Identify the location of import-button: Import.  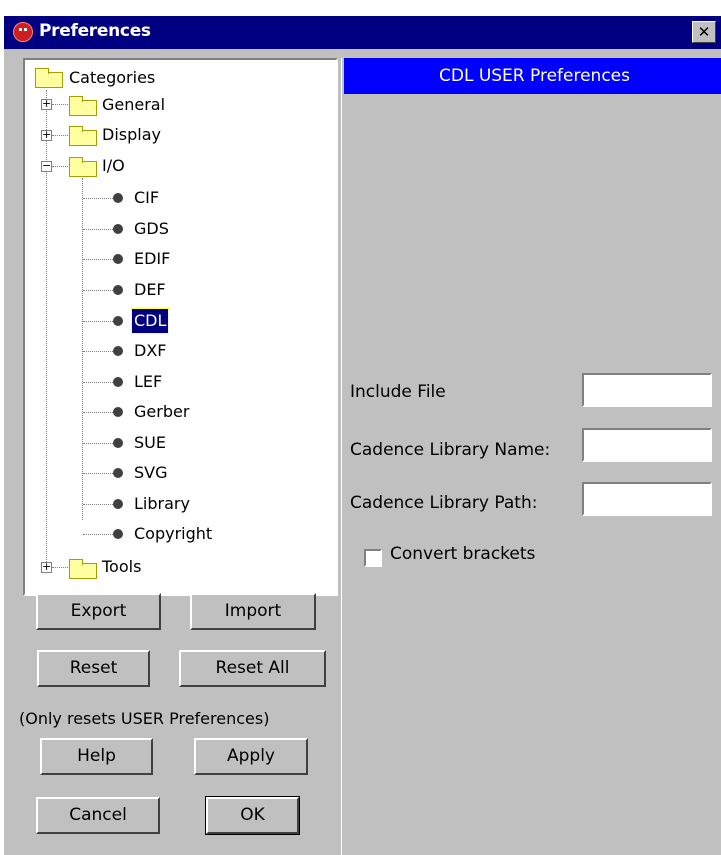
(253, 611).